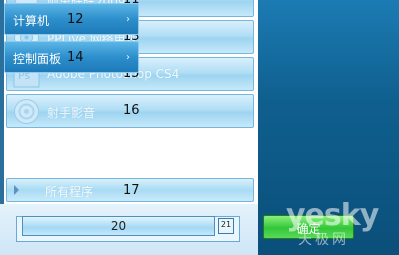  Describe the element at coordinates (69, 192) in the screenshot. I see `all-programs-label: 所有程序` at that location.